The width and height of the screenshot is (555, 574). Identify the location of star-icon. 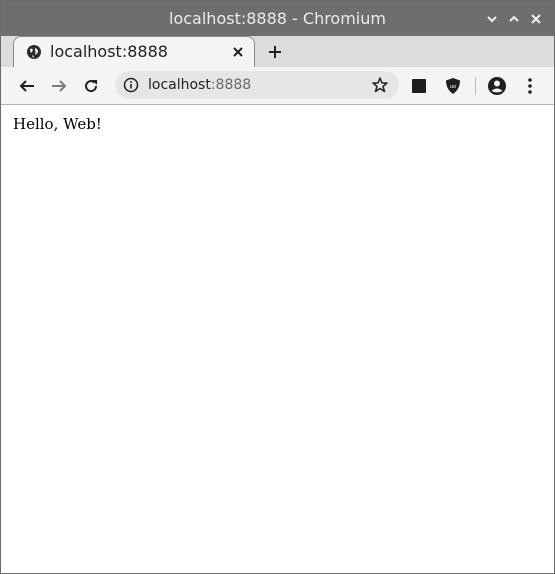
(380, 85).